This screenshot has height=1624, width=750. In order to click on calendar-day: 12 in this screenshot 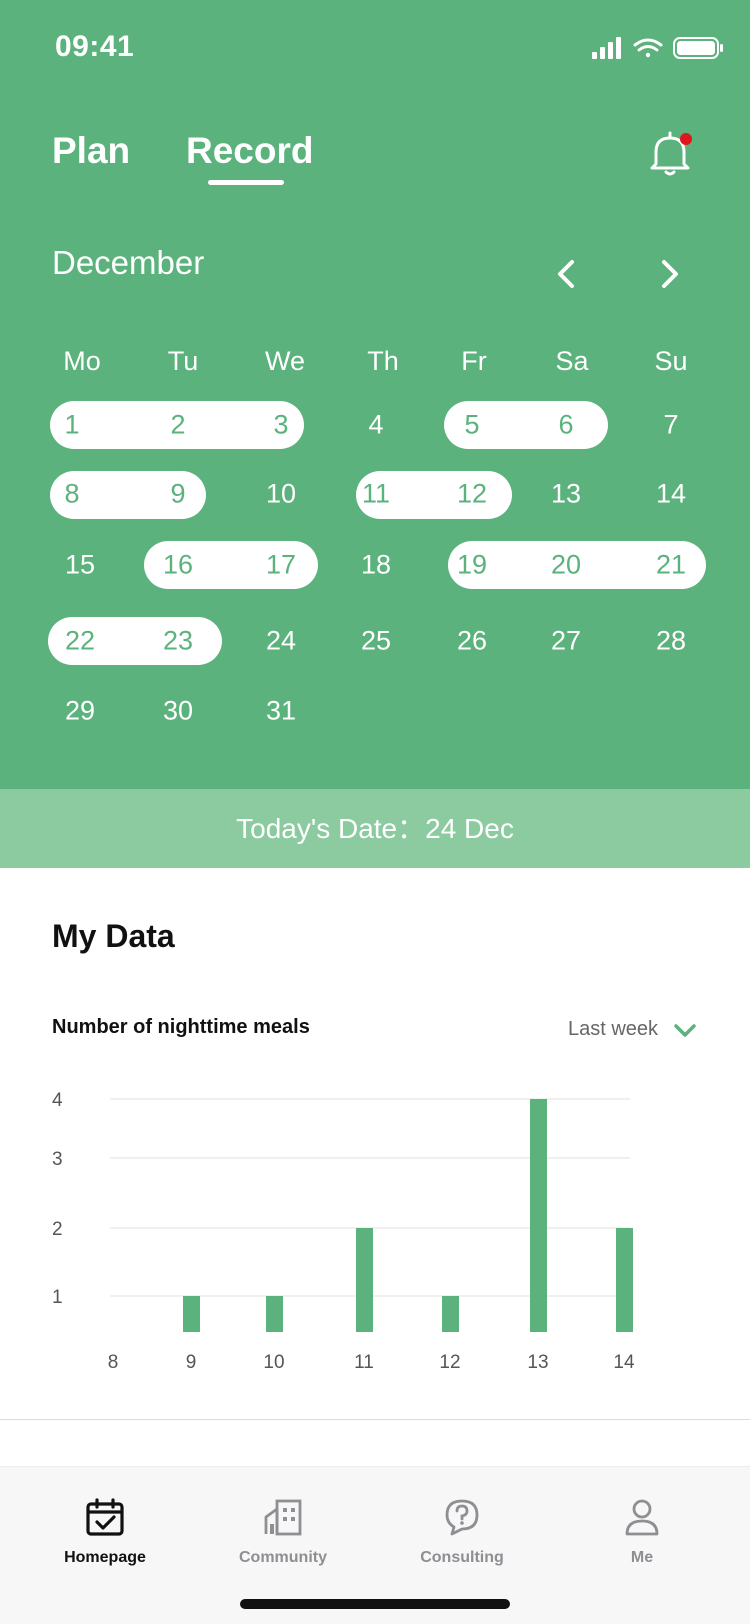, I will do `click(472, 494)`.